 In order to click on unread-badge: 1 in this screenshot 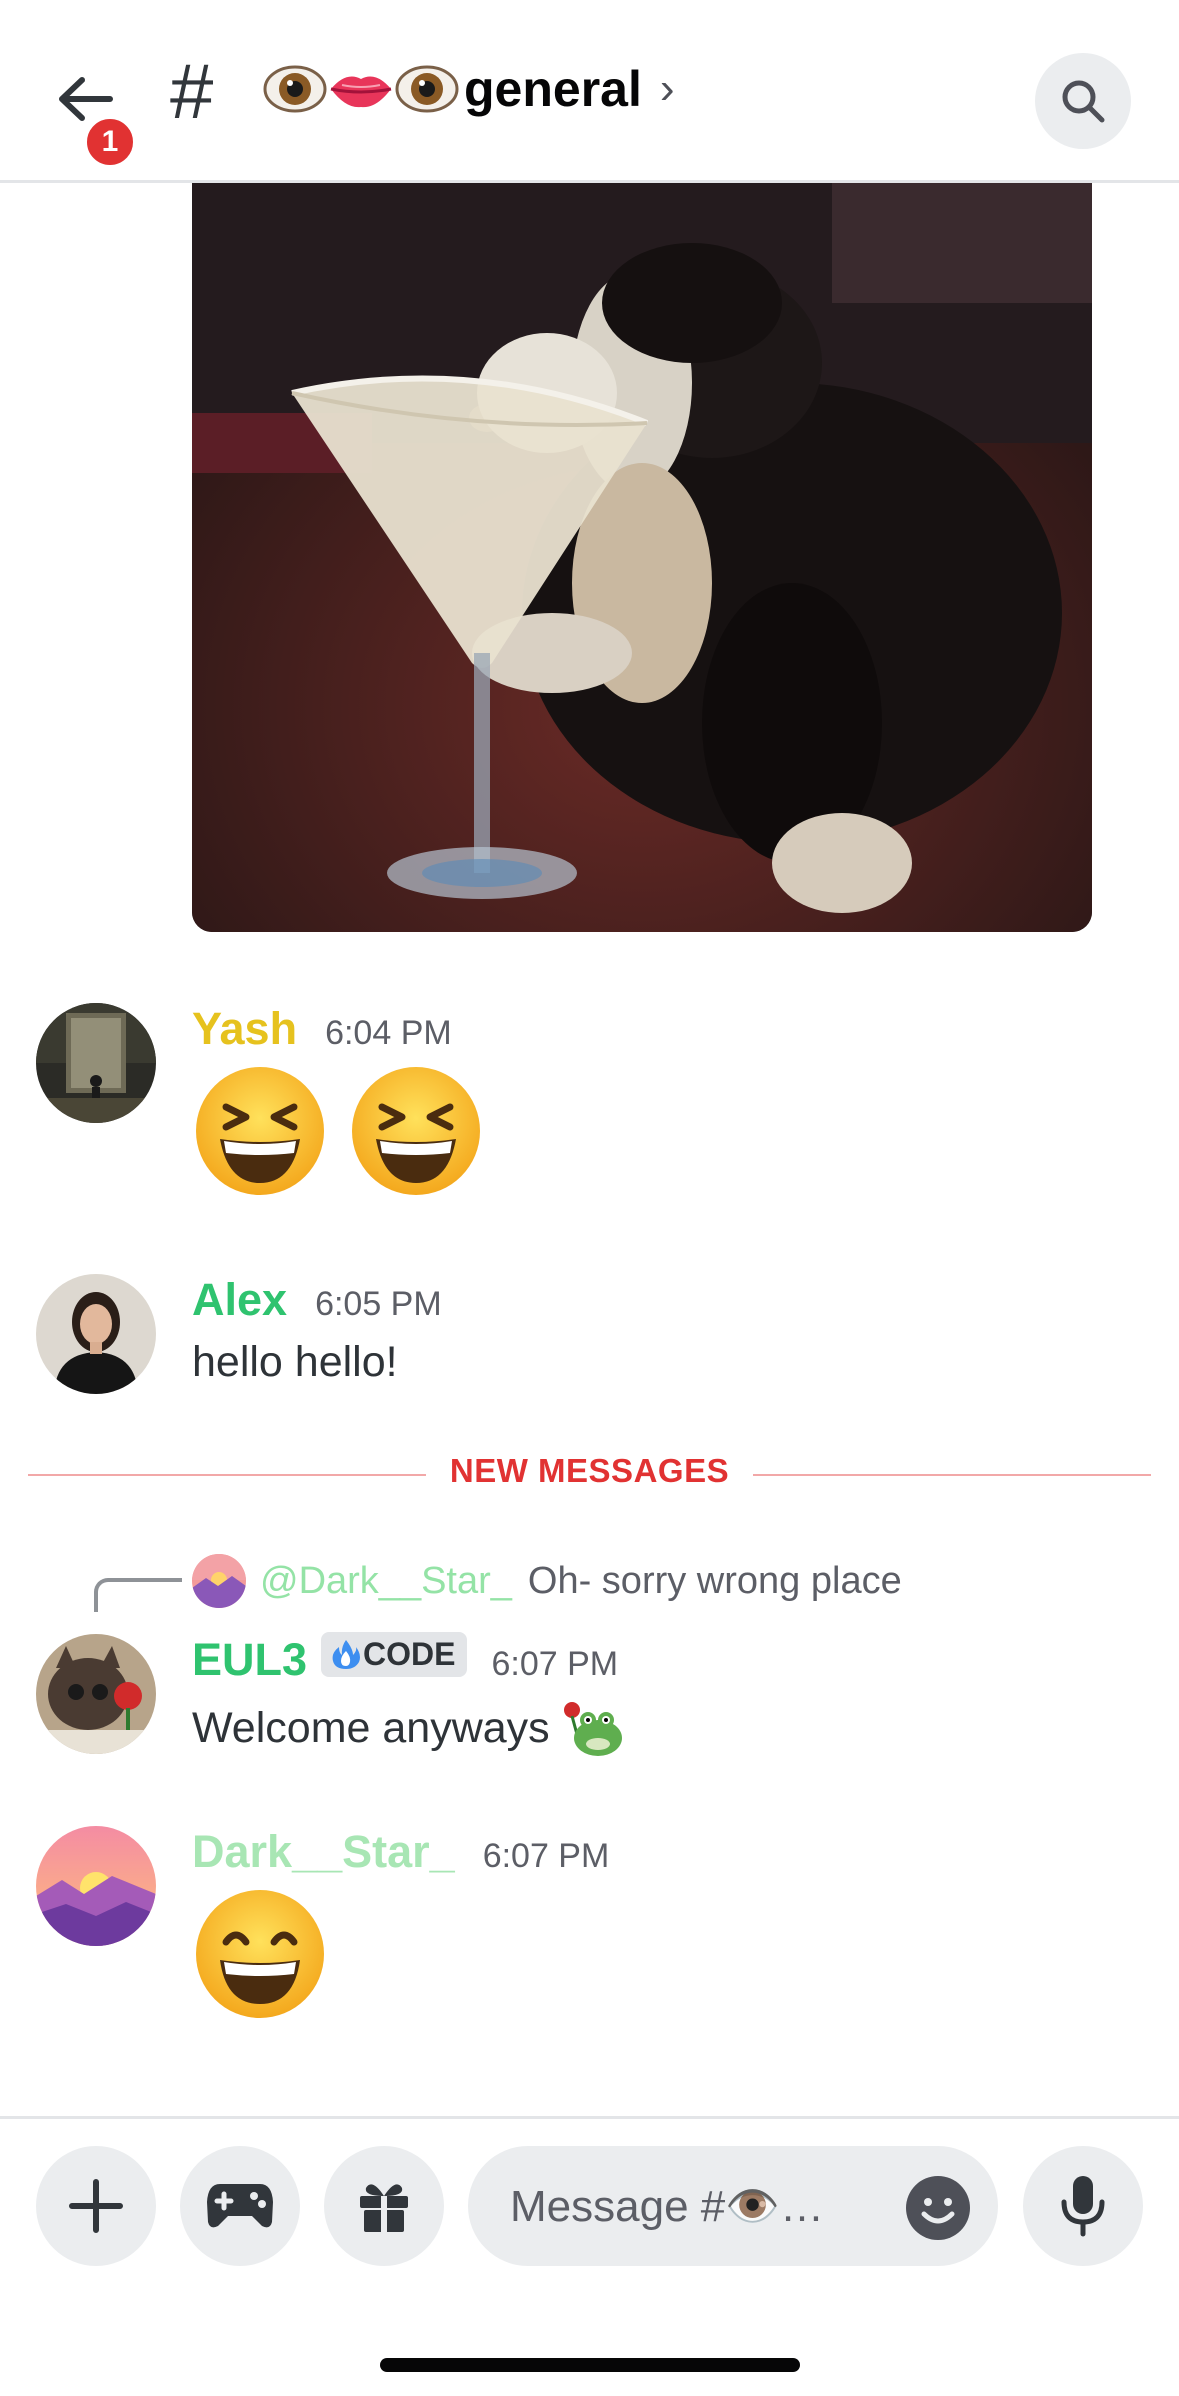, I will do `click(110, 142)`.